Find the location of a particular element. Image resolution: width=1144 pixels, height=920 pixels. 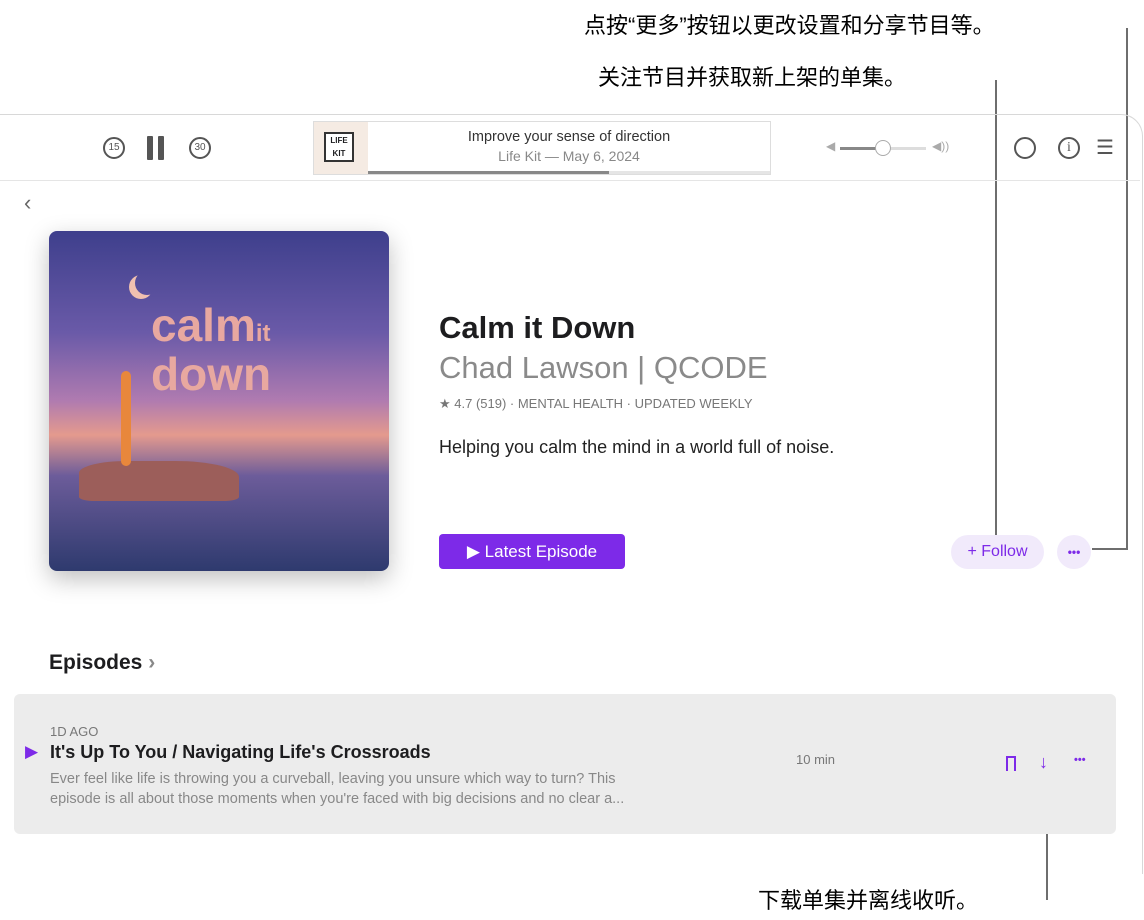

now-playing-title: Improve your sense of direction is located at coordinates (569, 137).